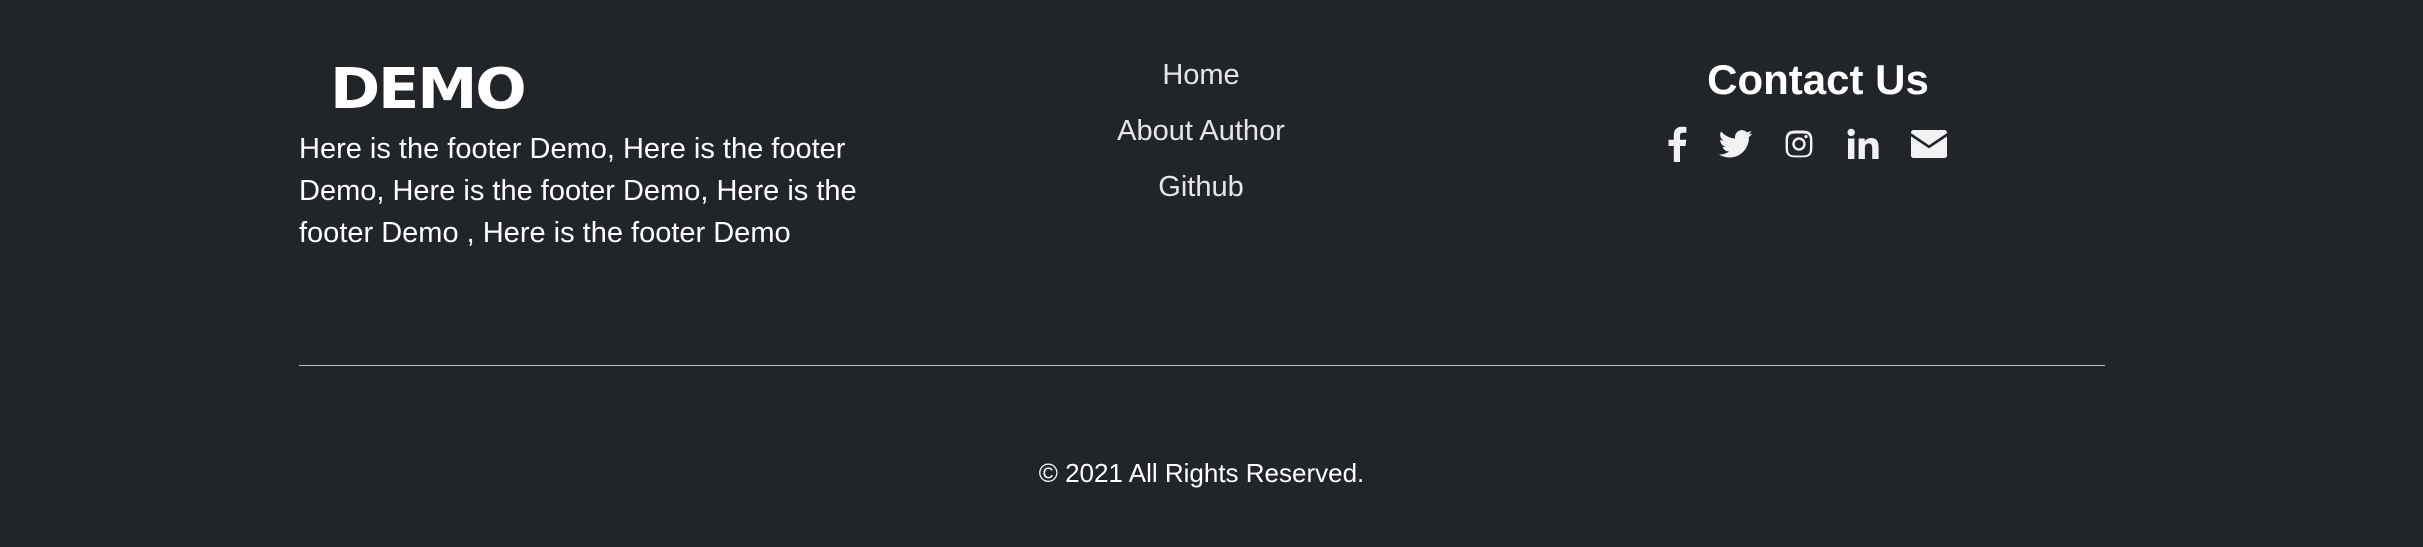 The width and height of the screenshot is (2423, 547). I want to click on facebook-icon, so click(1677, 144).